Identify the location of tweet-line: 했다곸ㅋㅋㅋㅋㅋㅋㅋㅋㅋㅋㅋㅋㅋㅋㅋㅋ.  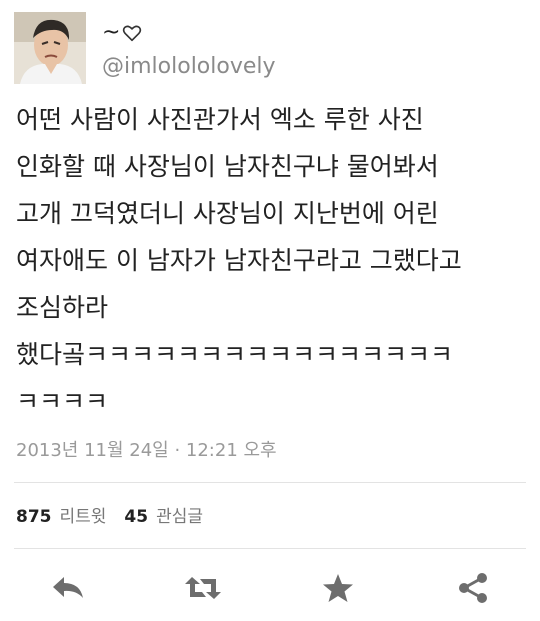
(235, 354).